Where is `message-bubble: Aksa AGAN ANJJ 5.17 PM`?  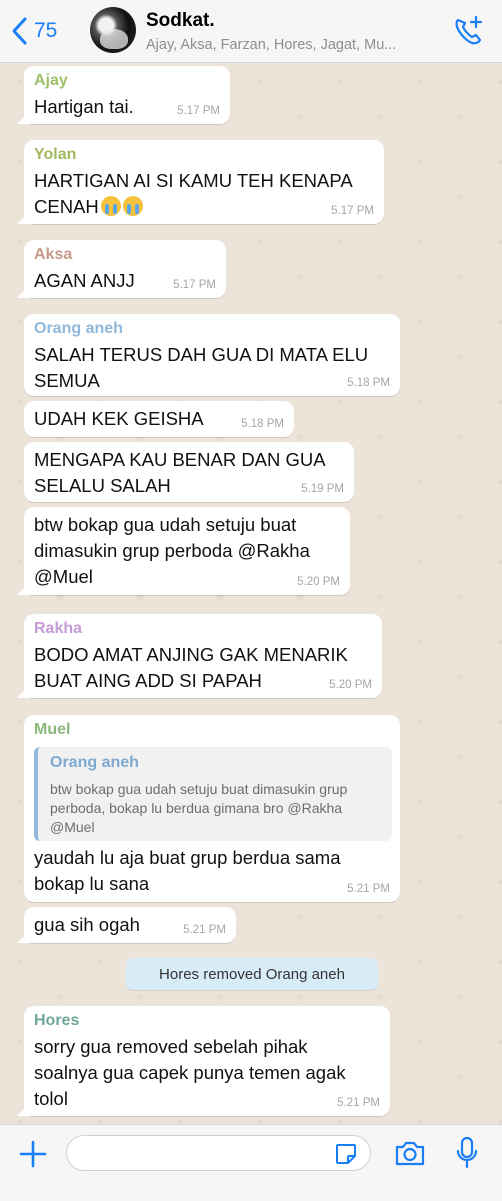
message-bubble: Aksa AGAN ANJJ 5.17 PM is located at coordinates (125, 269).